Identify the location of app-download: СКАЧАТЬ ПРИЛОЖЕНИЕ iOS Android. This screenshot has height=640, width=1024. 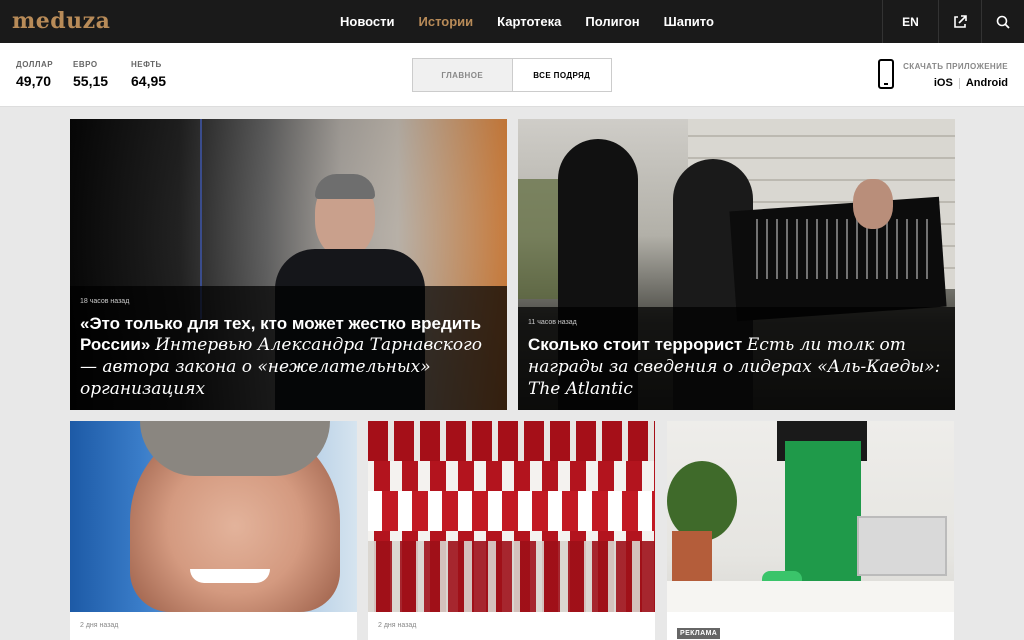
(955, 75).